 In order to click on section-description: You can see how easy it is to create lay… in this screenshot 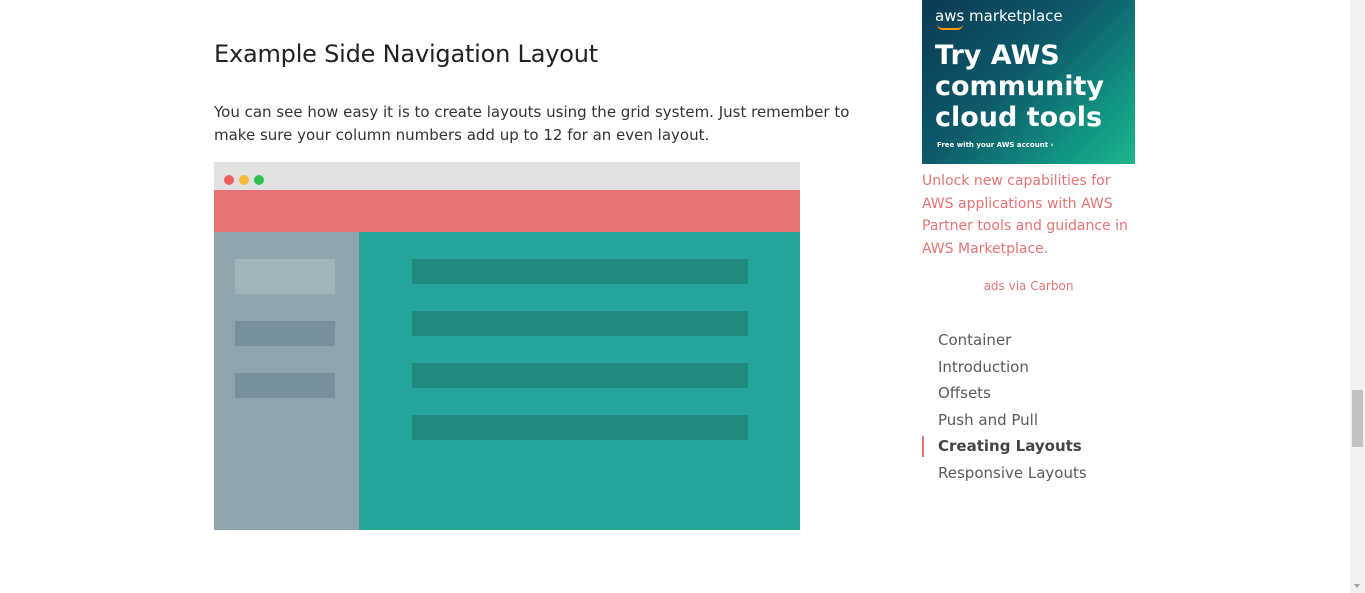, I will do `click(532, 123)`.